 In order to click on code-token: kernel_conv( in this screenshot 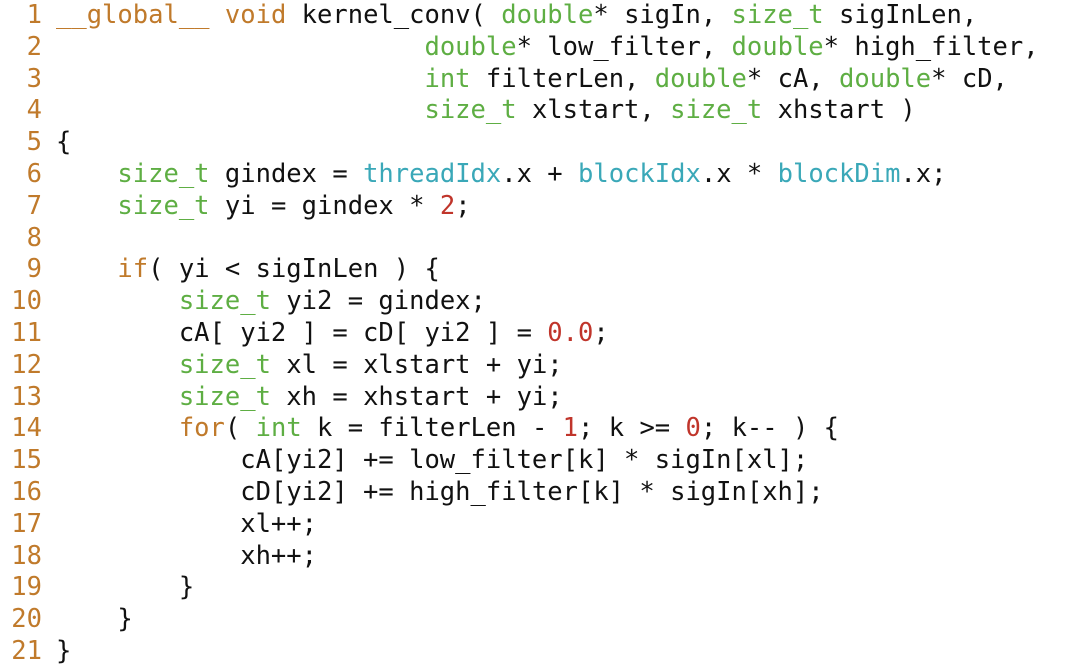, I will do `click(394, 15)`.